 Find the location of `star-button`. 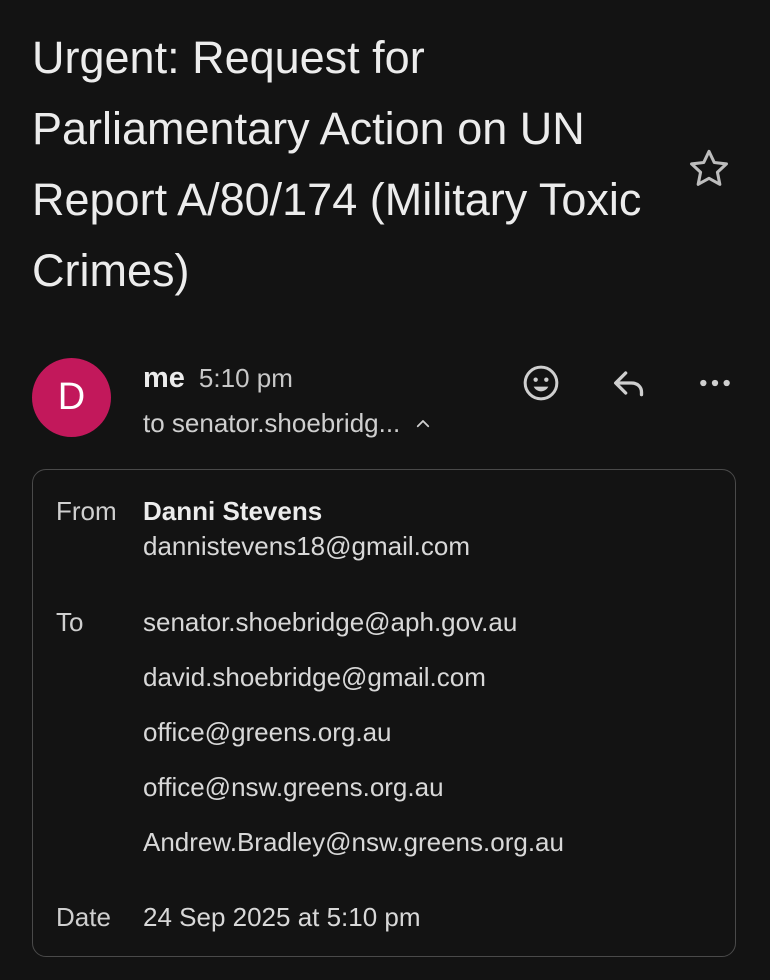

star-button is located at coordinates (709, 169).